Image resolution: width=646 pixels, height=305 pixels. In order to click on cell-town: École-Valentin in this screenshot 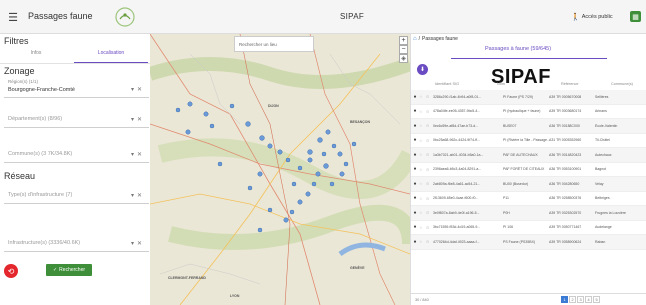, I will do `click(606, 125)`.